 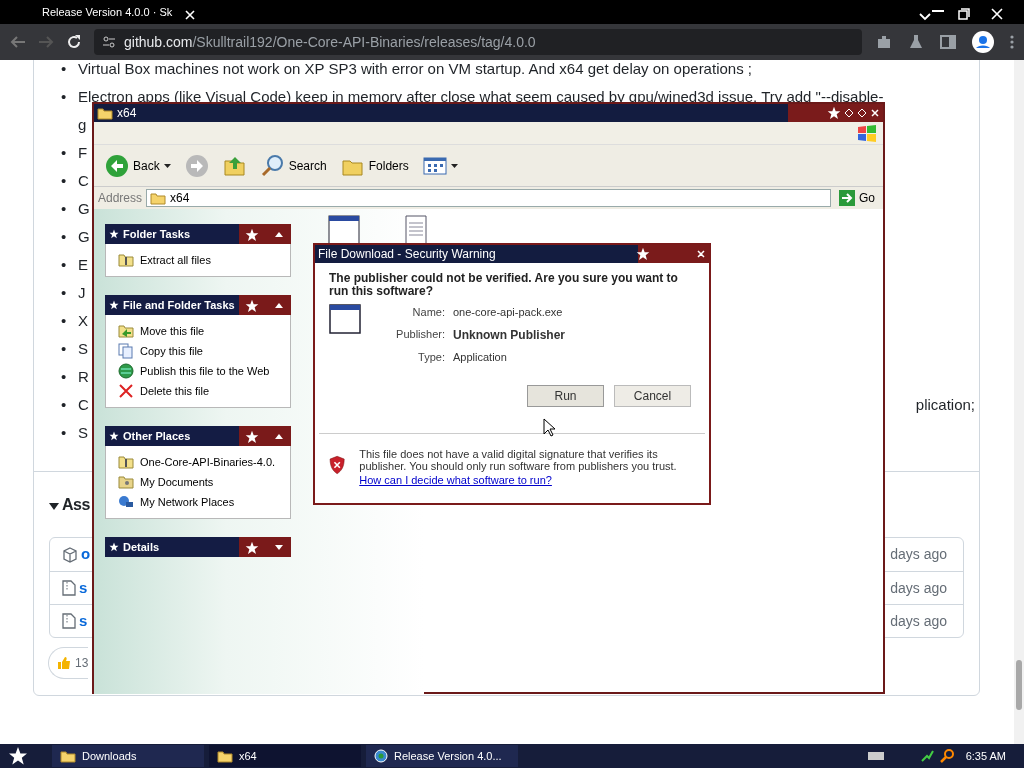 I want to click on dialog-question: The publisher could not be verified. Are you sure you want to run this software?, so click(x=503, y=284).